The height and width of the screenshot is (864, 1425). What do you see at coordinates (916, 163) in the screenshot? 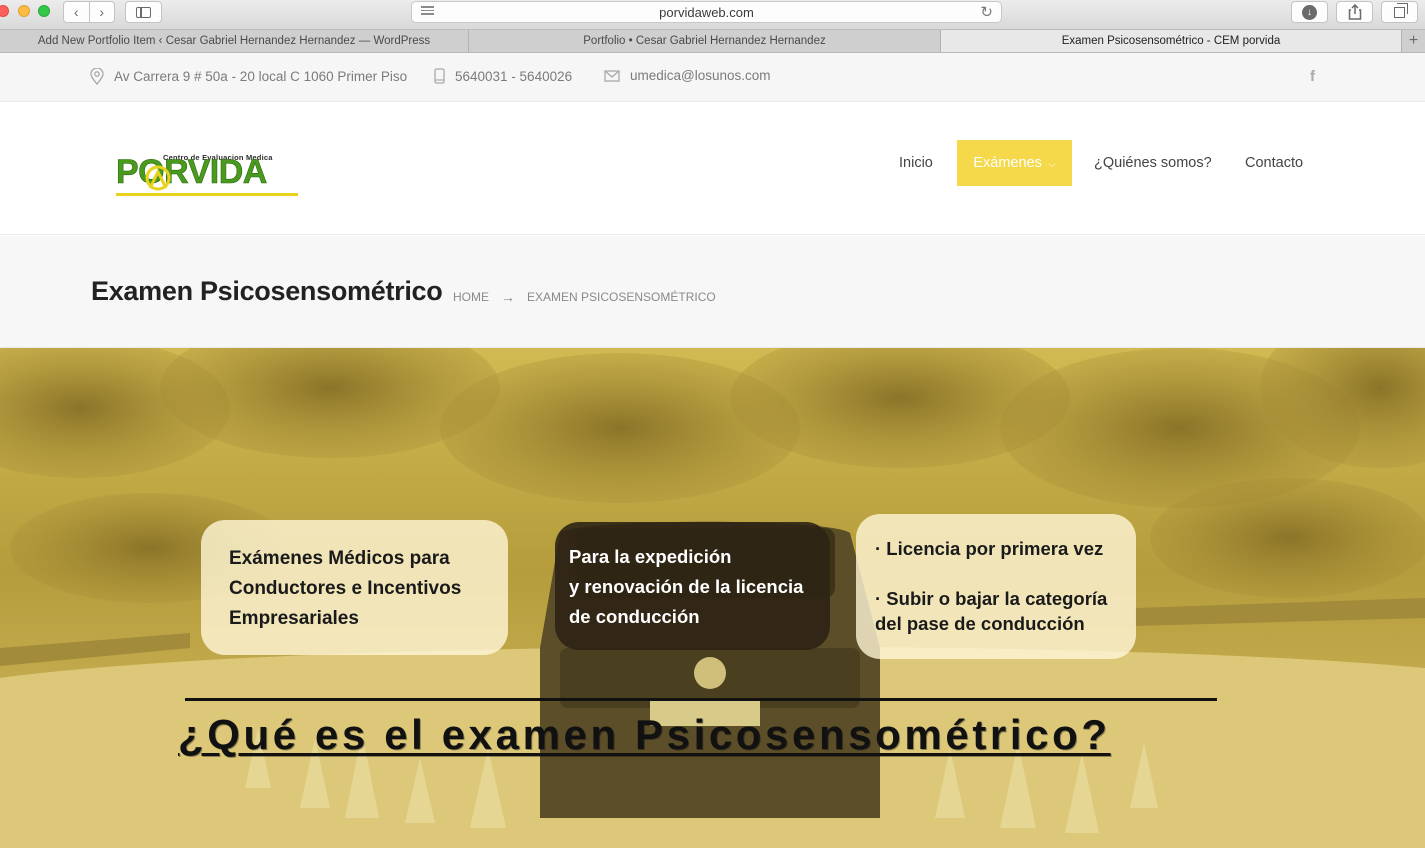
I see `nav-inicio: Inicio` at bounding box center [916, 163].